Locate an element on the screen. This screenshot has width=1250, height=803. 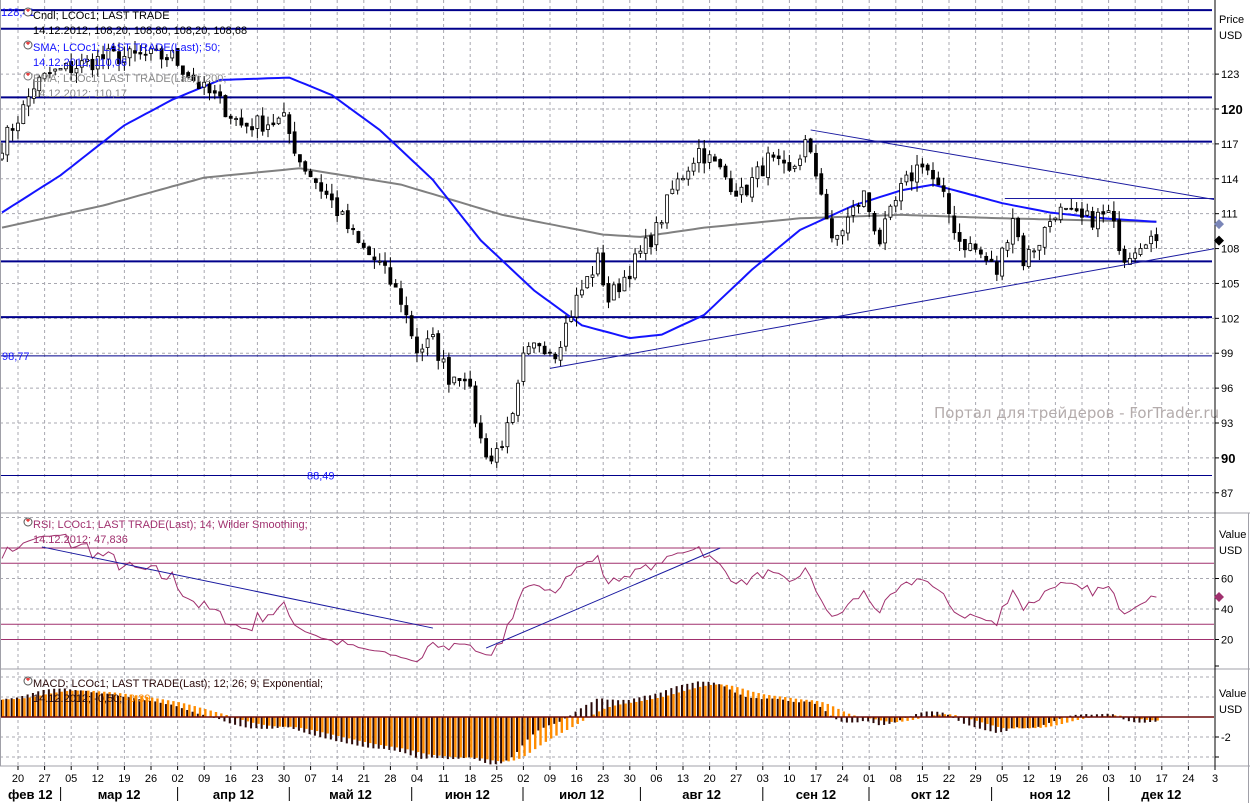
x-tick-label: 28 is located at coordinates (390, 779).